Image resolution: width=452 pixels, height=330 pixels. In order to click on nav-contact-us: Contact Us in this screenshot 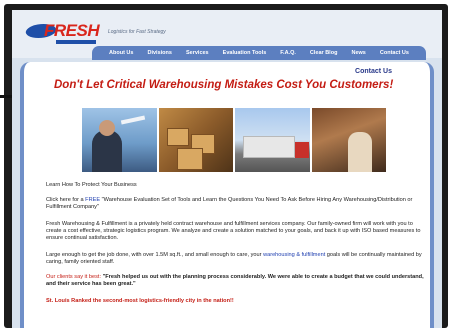, I will do `click(394, 53)`.